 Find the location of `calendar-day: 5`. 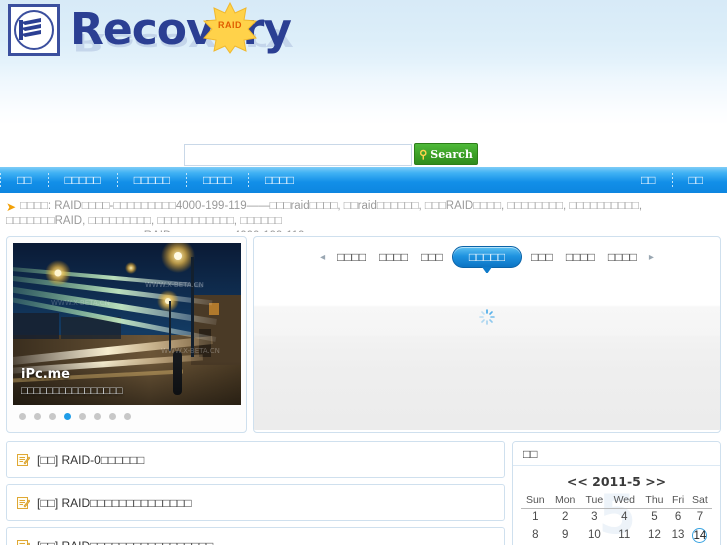

calendar-day: 5 is located at coordinates (655, 517).